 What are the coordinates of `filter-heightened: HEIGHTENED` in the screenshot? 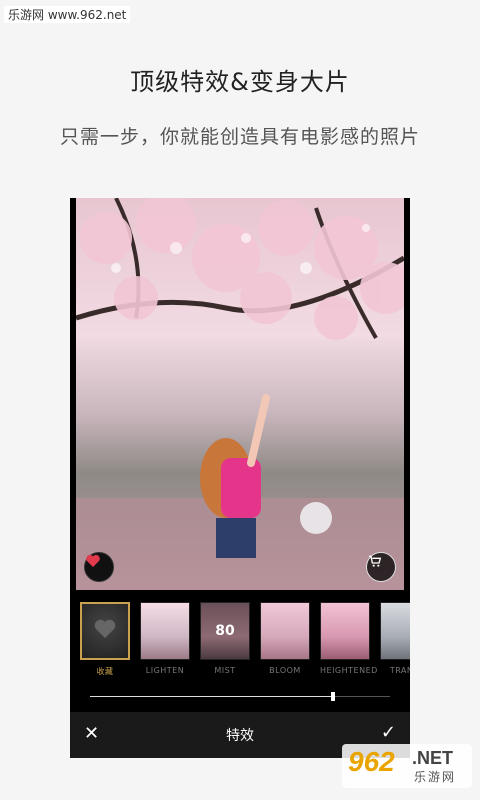 It's located at (349, 638).